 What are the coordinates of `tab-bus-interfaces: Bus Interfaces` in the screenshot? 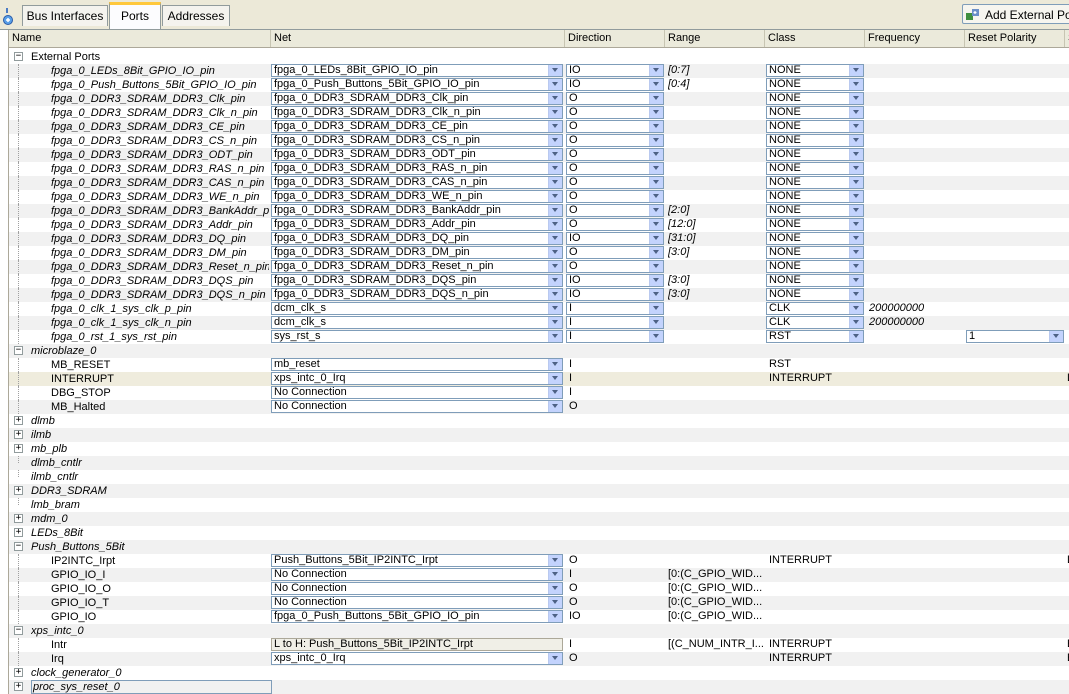 It's located at (65, 15).